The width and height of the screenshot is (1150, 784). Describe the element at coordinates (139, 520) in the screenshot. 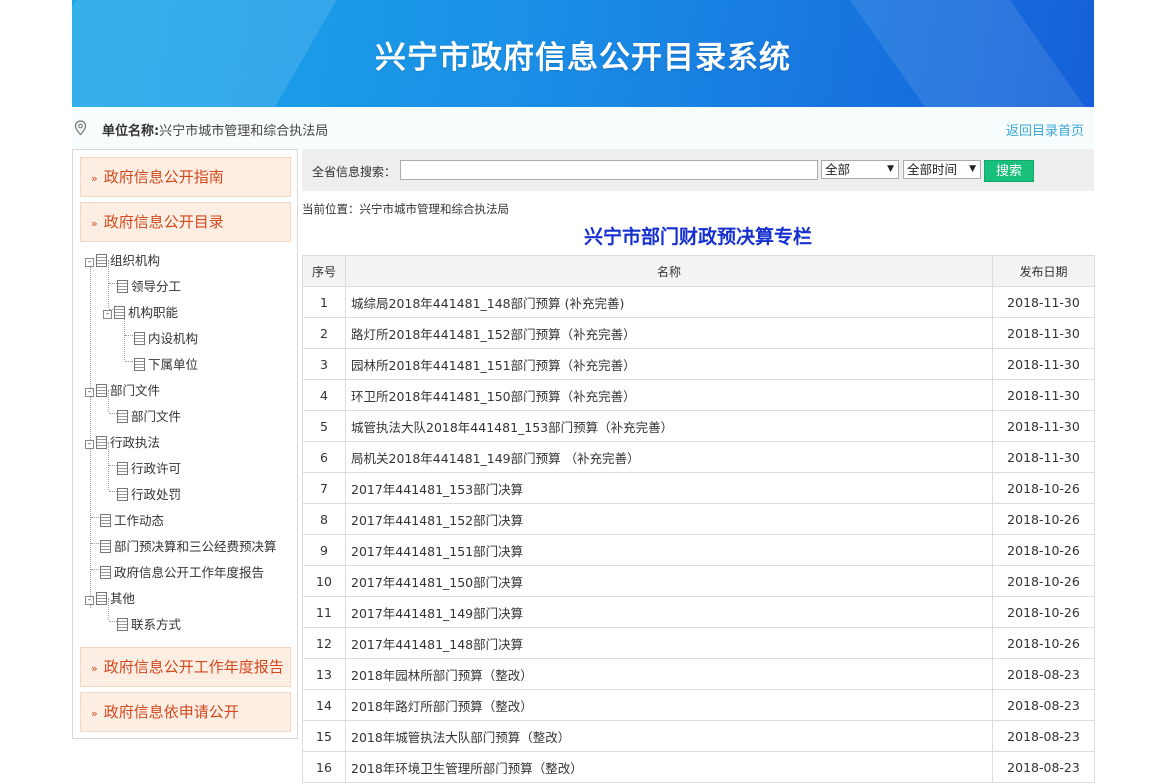

I see `tree-node-label: 工作动态` at that location.